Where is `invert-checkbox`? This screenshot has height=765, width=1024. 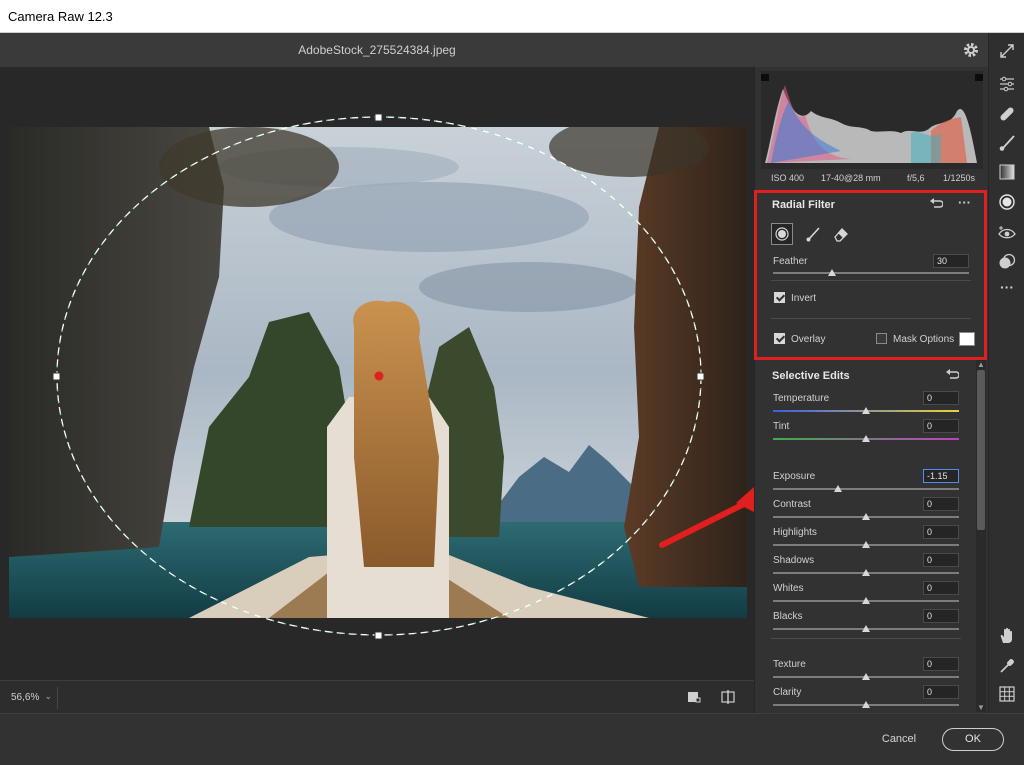 invert-checkbox is located at coordinates (779, 297).